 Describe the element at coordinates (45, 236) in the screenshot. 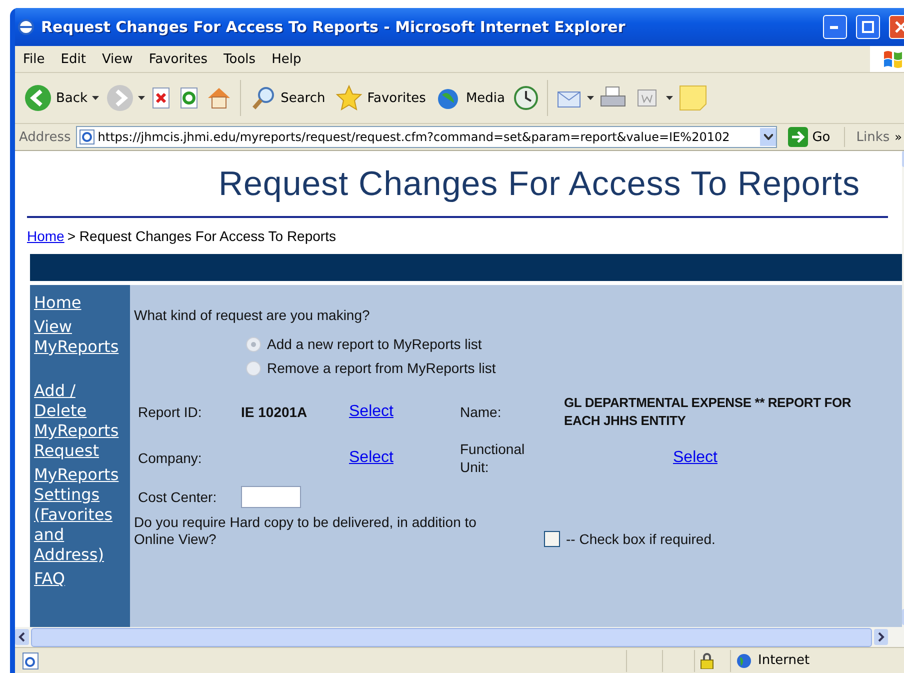

I see `home-link: Home` at that location.